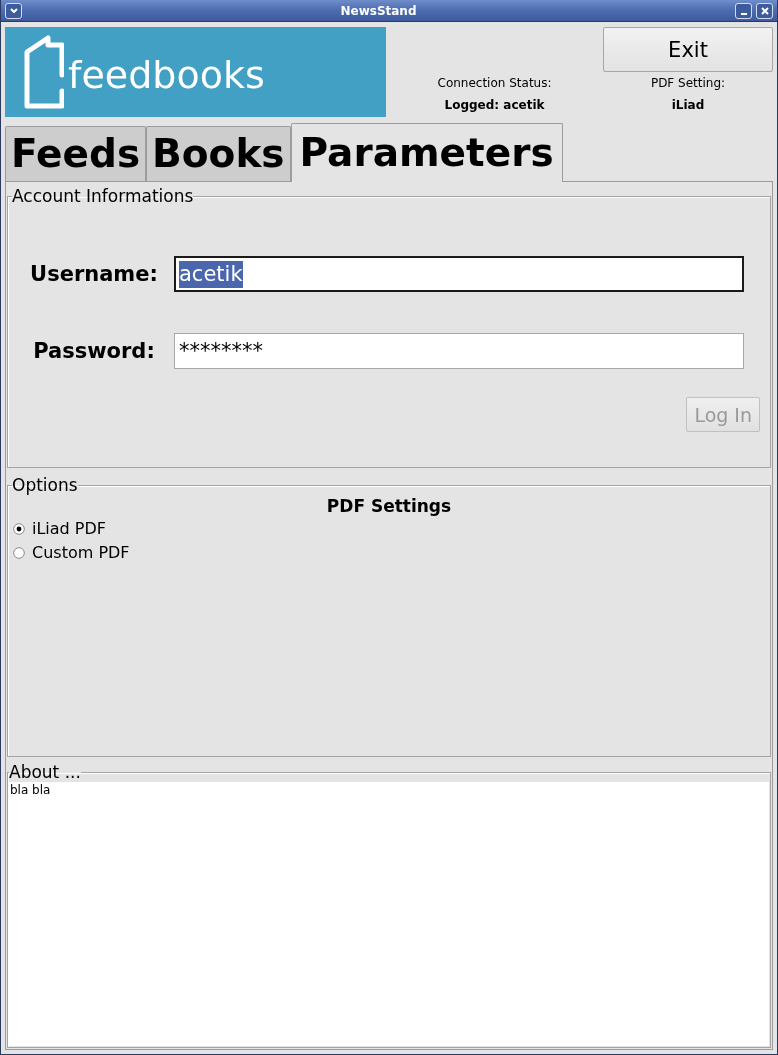 The image size is (778, 1055). I want to click on tab: Books, so click(218, 153).